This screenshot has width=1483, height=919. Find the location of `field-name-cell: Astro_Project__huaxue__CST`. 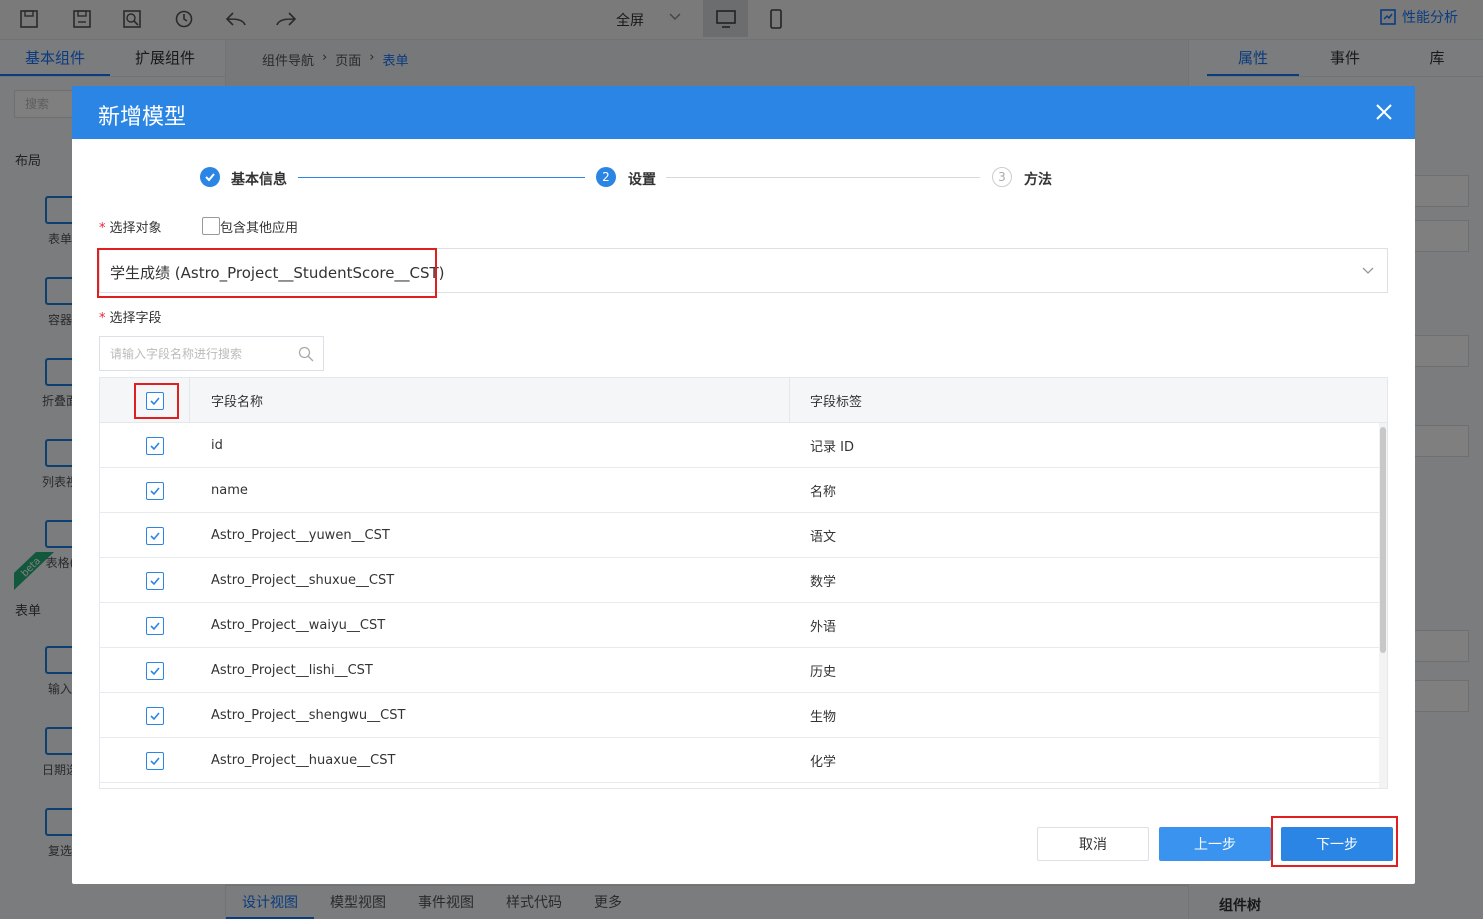

field-name-cell: Astro_Project__huaxue__CST is located at coordinates (303, 760).